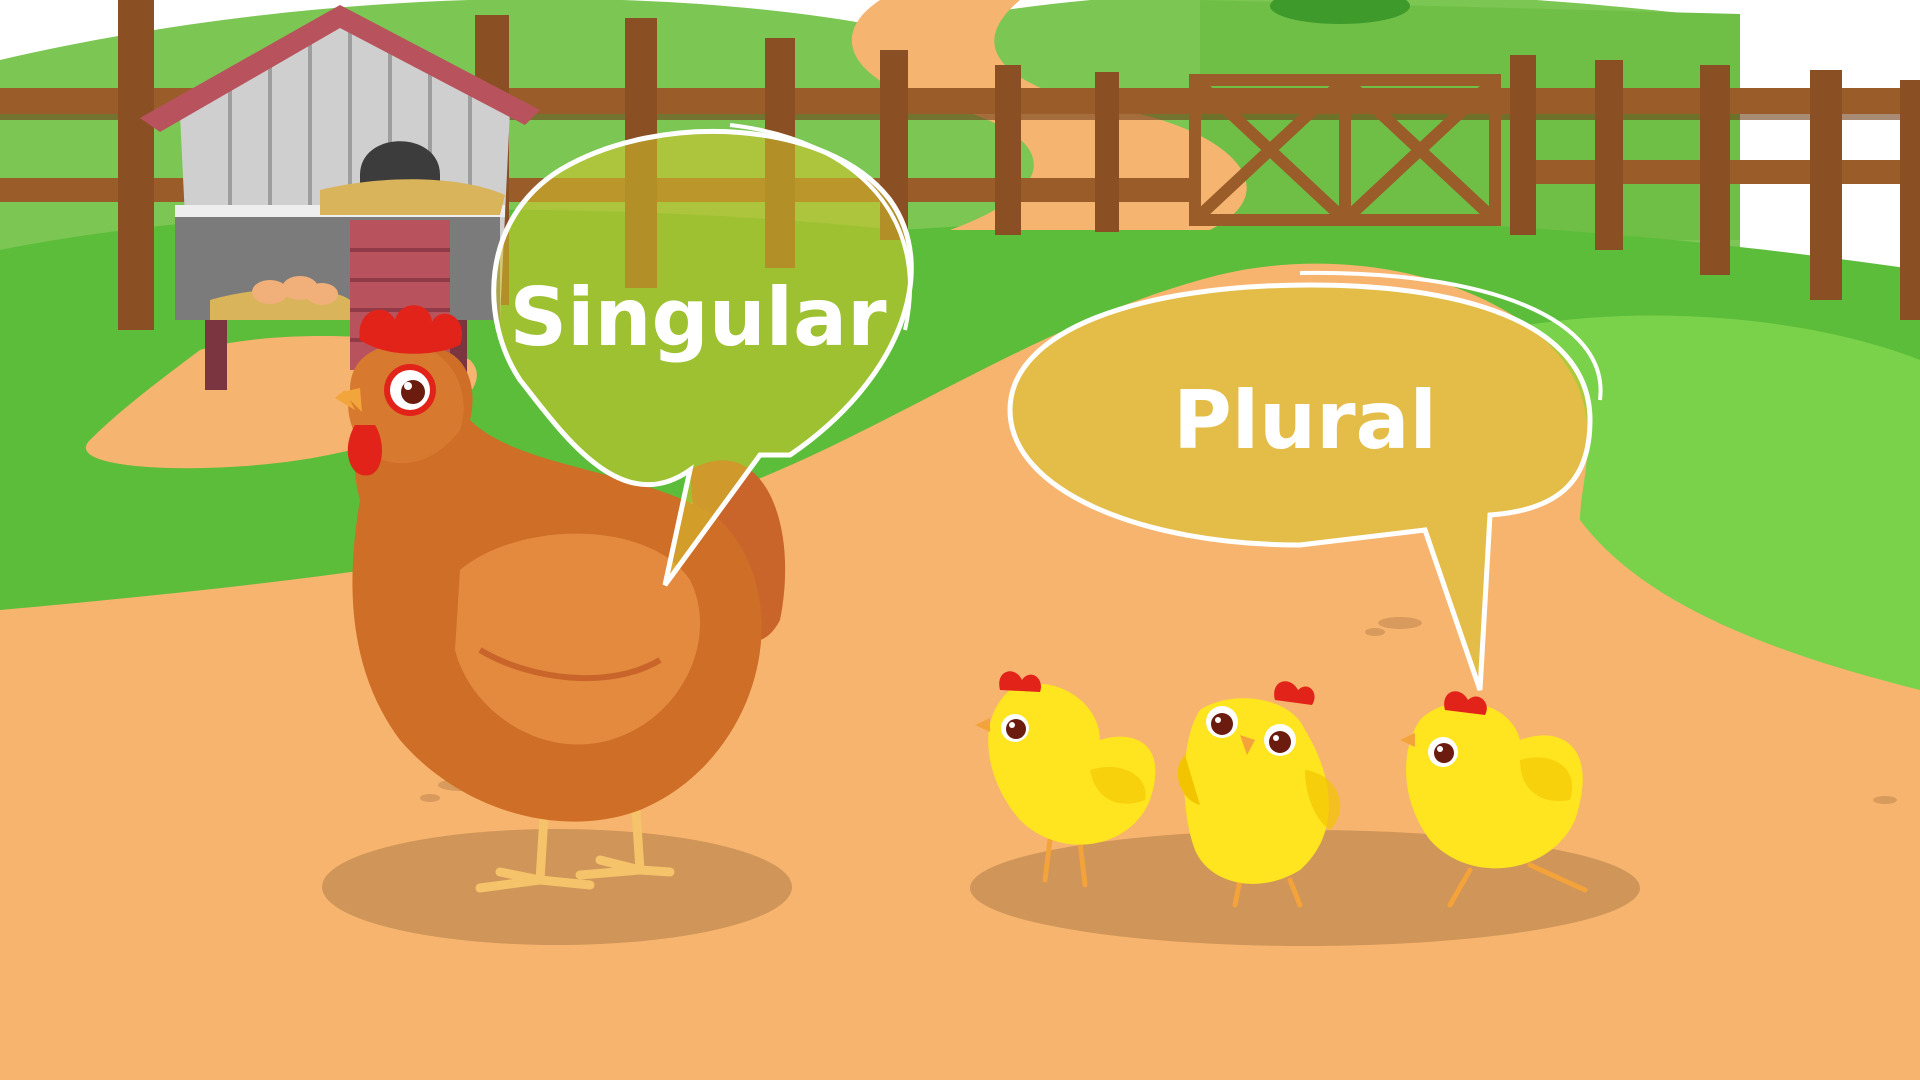 This screenshot has width=1920, height=1080. What do you see at coordinates (1305, 420) in the screenshot?
I see `plural-label: Plural` at bounding box center [1305, 420].